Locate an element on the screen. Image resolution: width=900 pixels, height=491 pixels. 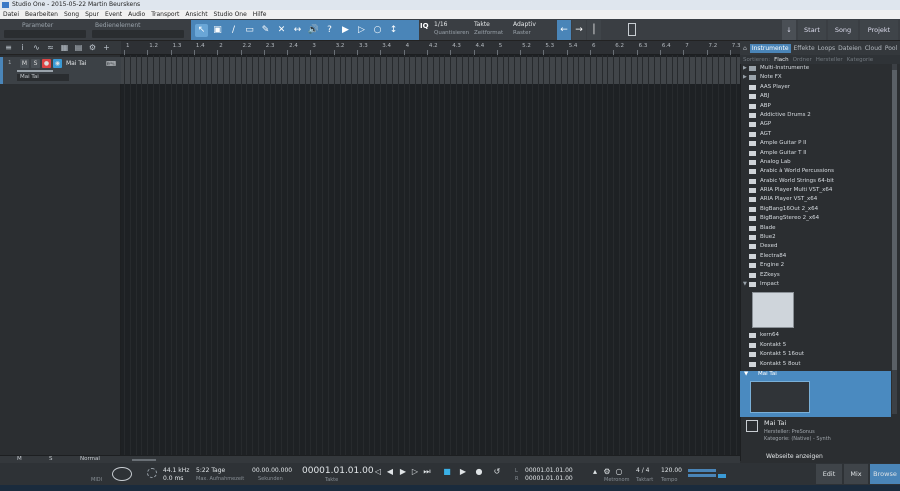
instrument-select: Mai Tai is located at coordinates (43, 77).